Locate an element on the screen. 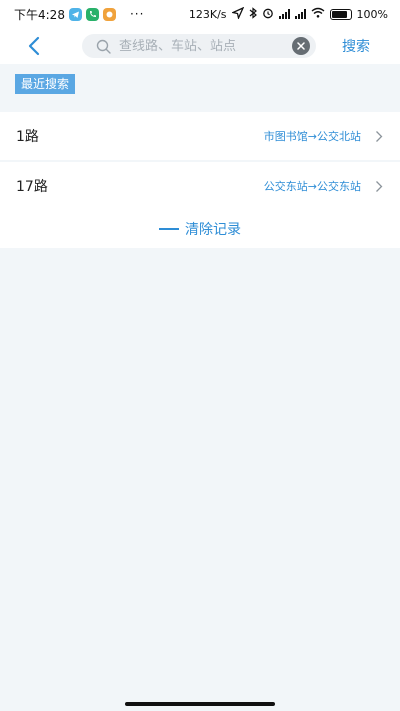  location-icon is located at coordinates (237, 14).